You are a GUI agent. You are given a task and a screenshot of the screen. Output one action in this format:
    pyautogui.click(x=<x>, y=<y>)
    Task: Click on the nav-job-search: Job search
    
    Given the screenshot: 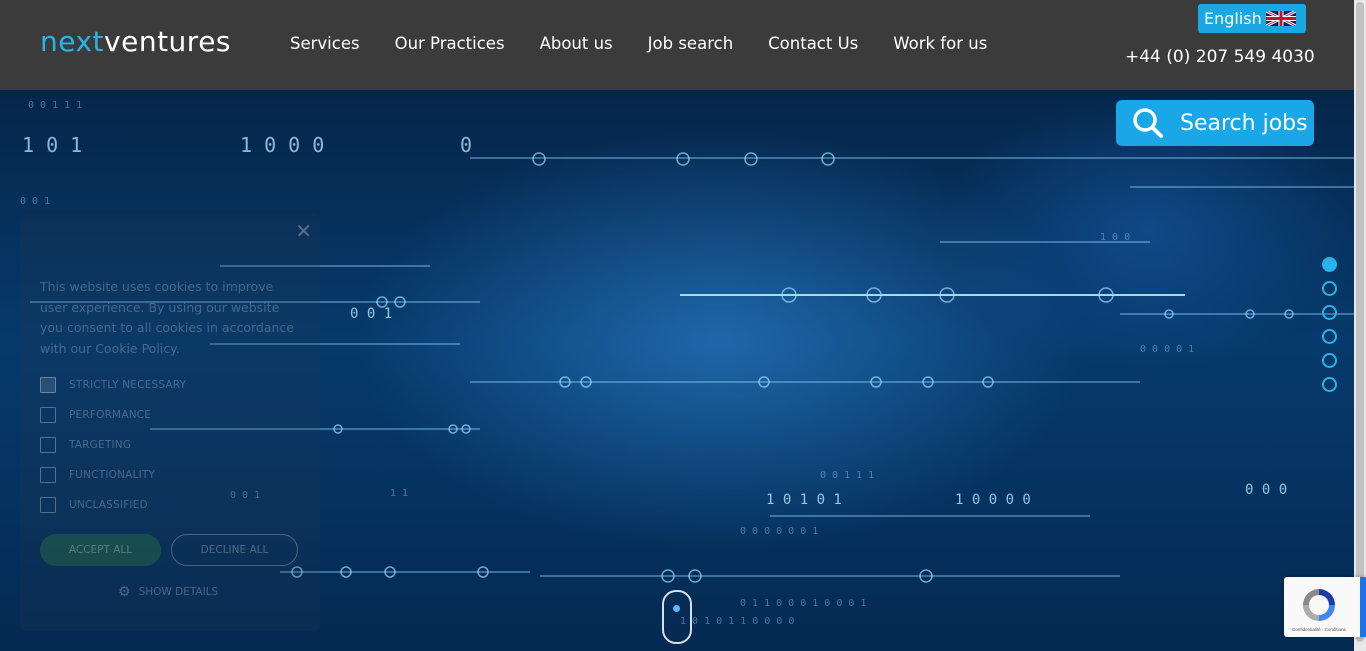 What is the action you would take?
    pyautogui.click(x=691, y=44)
    